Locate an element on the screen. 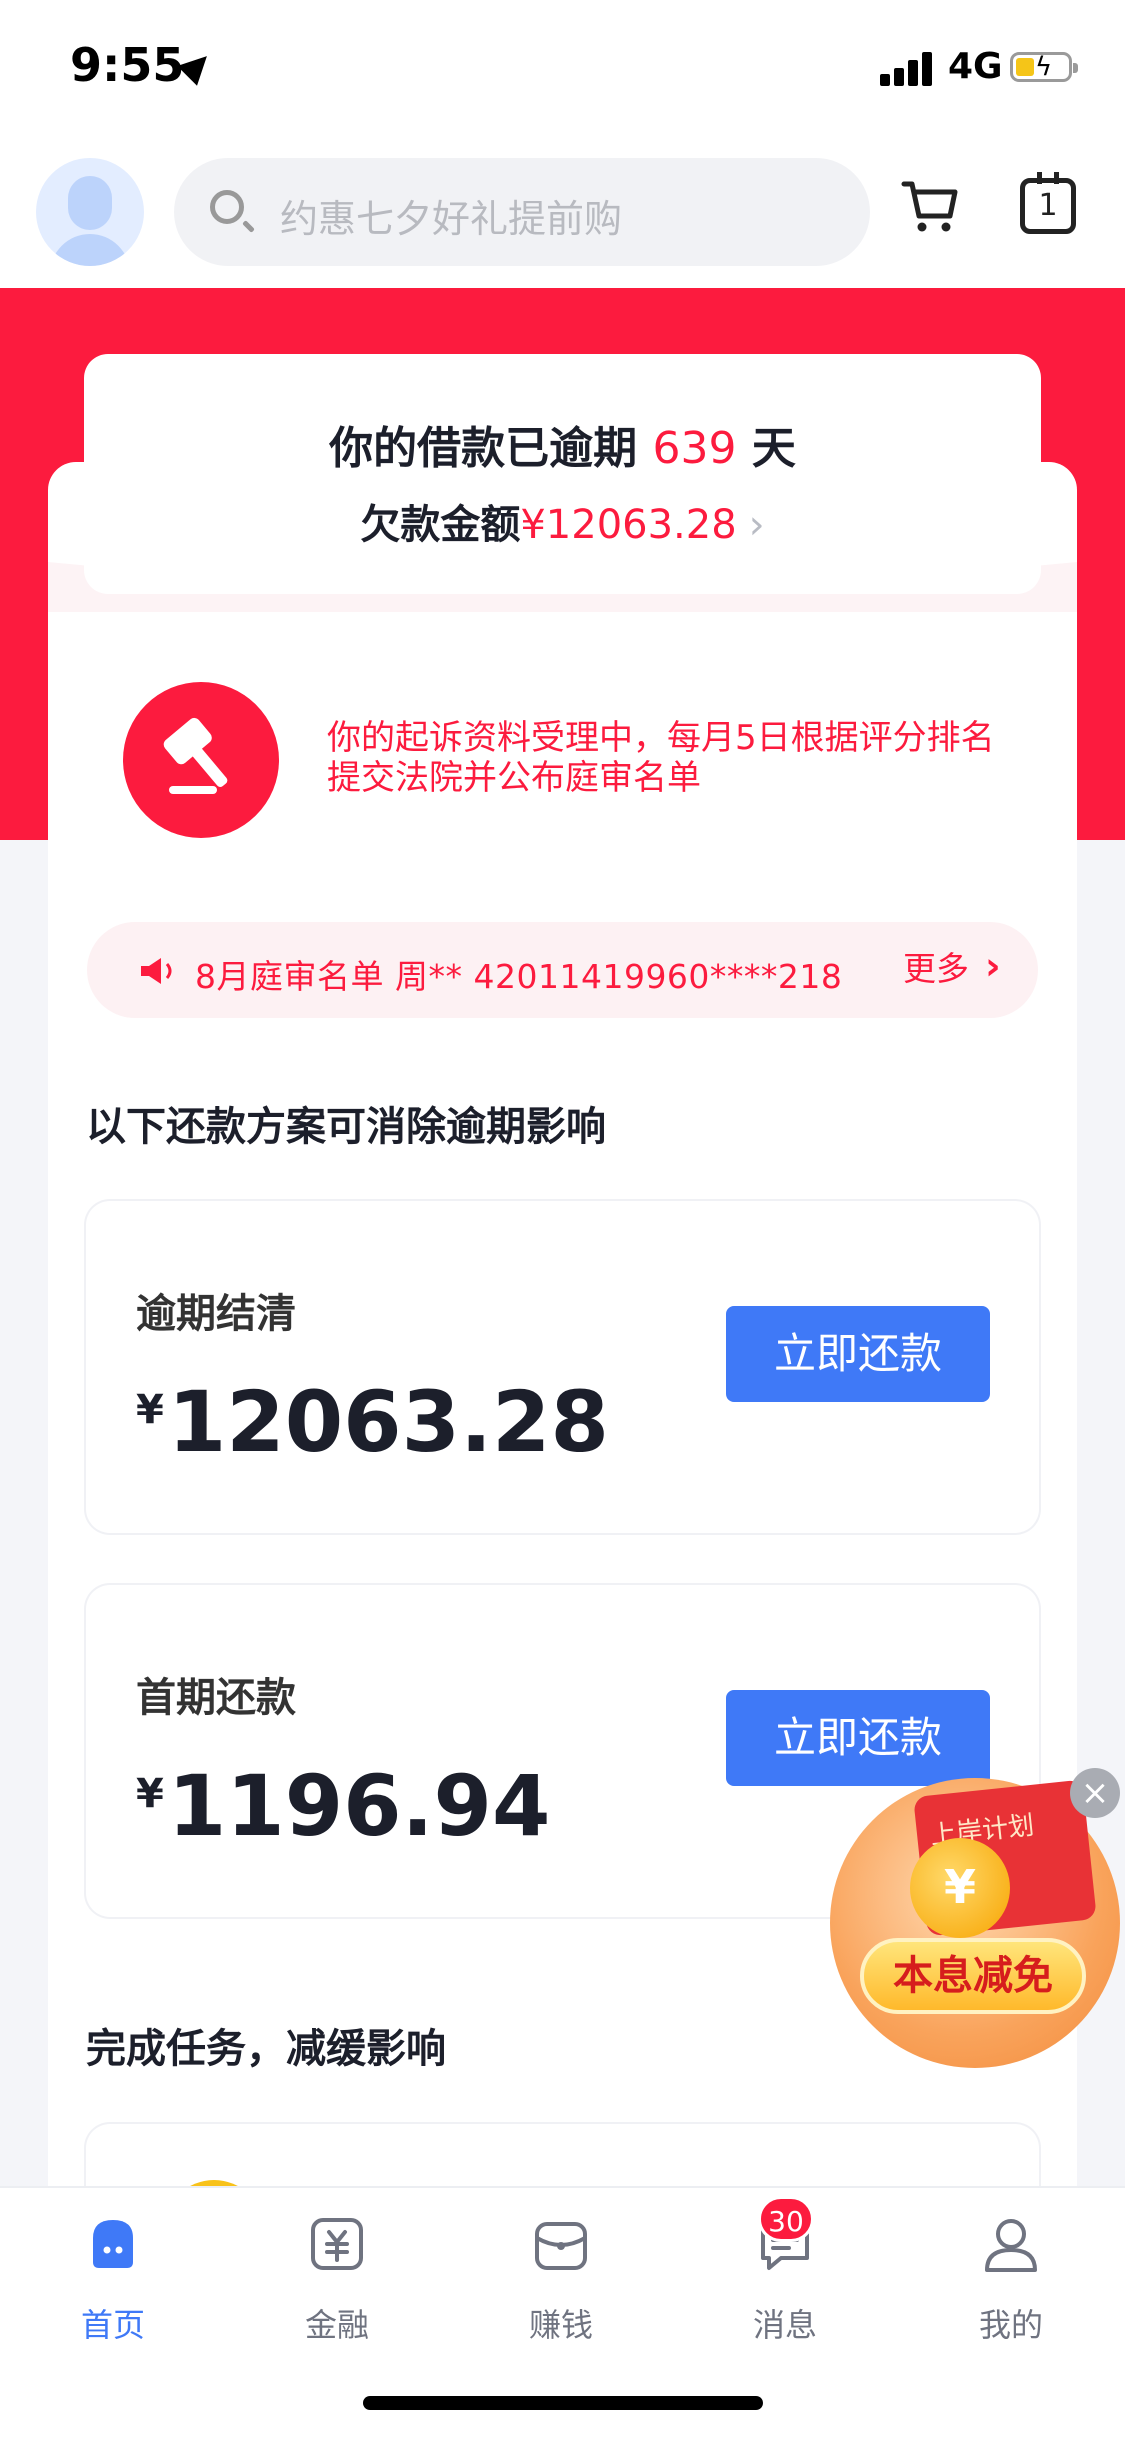 This screenshot has height=2438, width=1125. interest-waiver-promo: 上岸计划 ¥ 本息减免 is located at coordinates (975, 1923).